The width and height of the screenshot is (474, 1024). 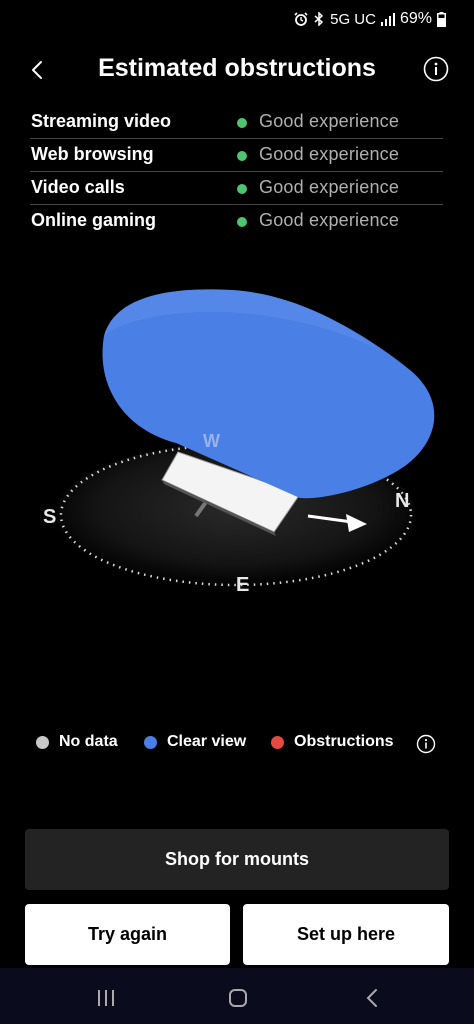 I want to click on experience-row: Video calls Good experience, so click(x=236, y=188).